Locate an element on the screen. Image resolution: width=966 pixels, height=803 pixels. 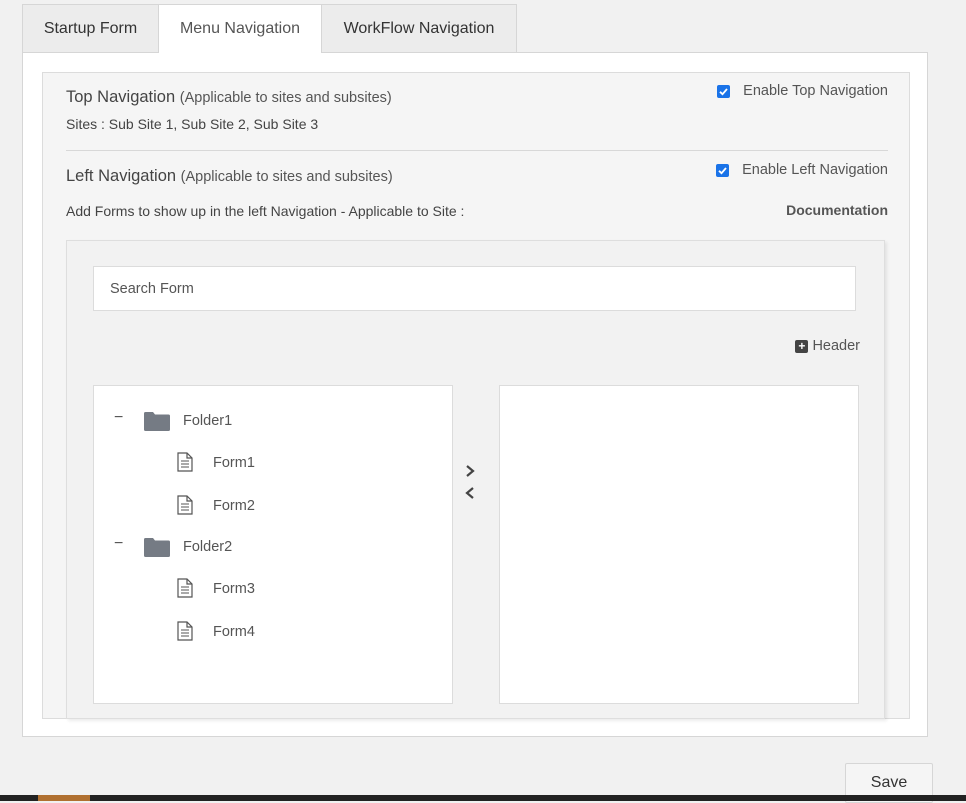
tree-form-row: Form2 is located at coordinates (273, 506).